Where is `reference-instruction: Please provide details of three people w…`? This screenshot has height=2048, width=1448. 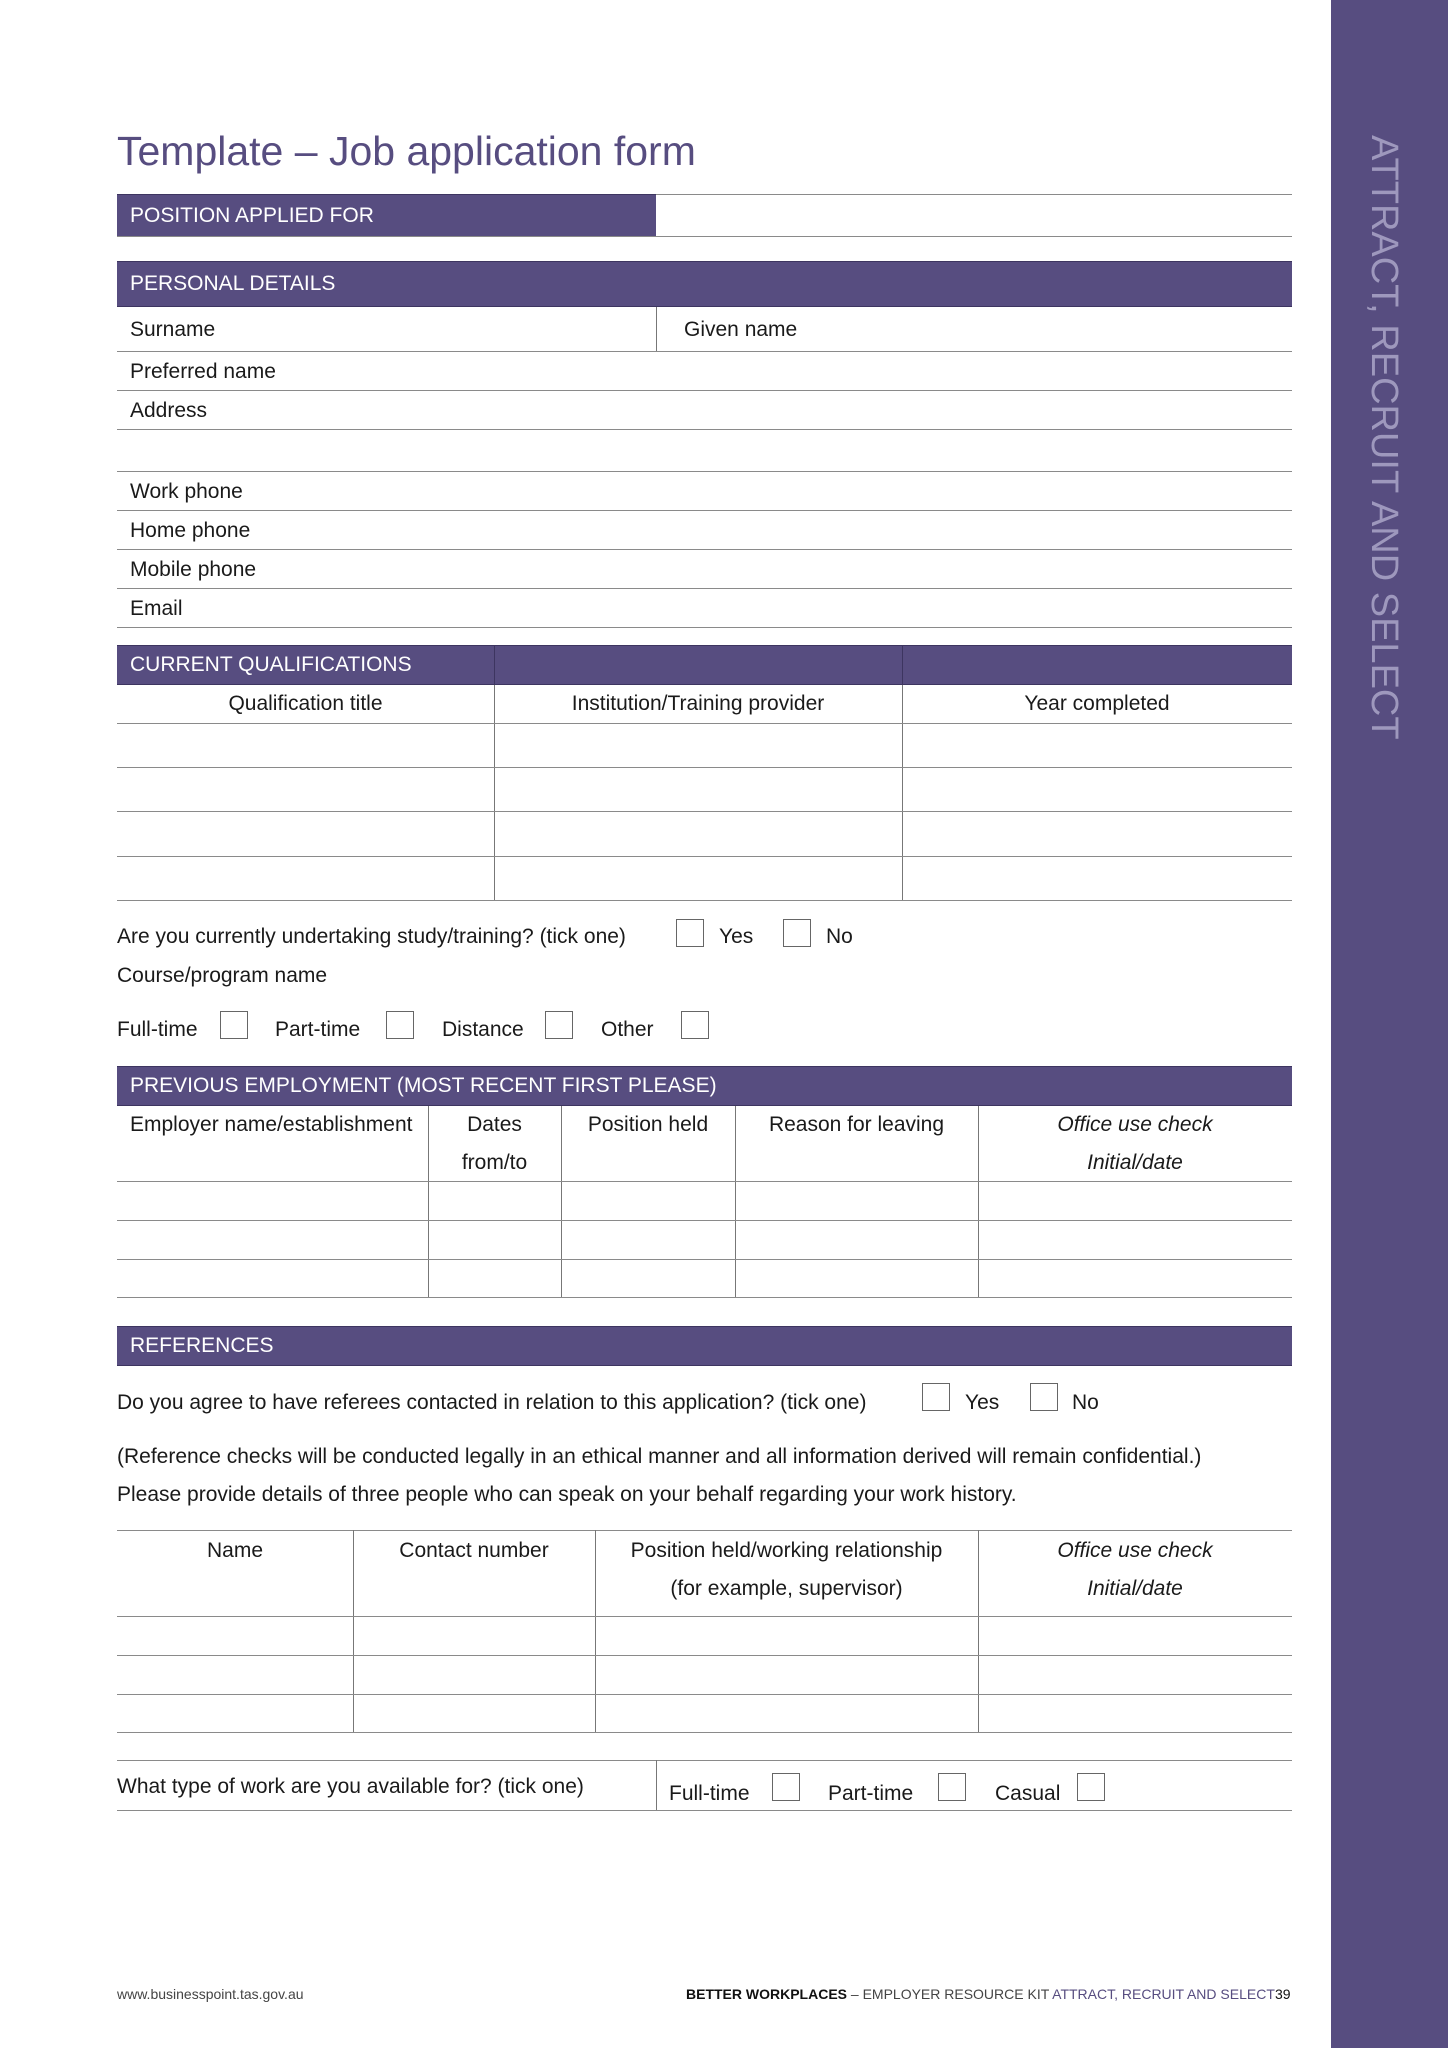
reference-instruction: Please provide details of three people w… is located at coordinates (567, 1494).